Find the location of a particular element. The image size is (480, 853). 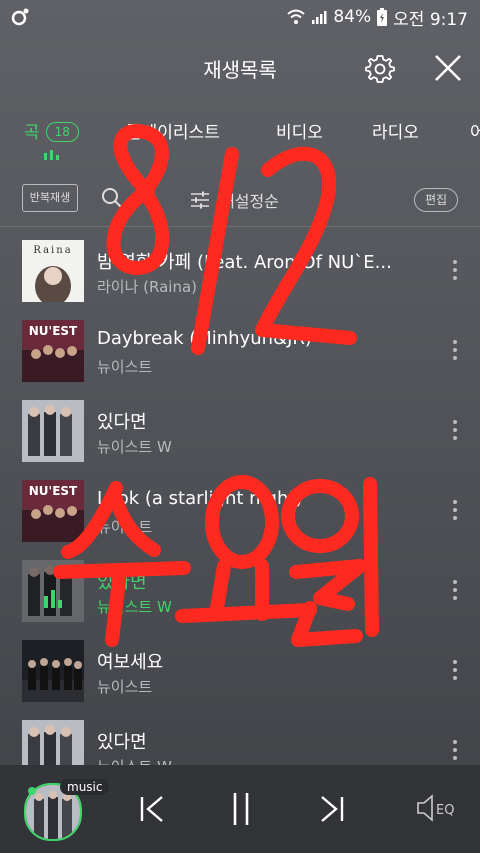

album-cover: Raina is located at coordinates (53, 271).